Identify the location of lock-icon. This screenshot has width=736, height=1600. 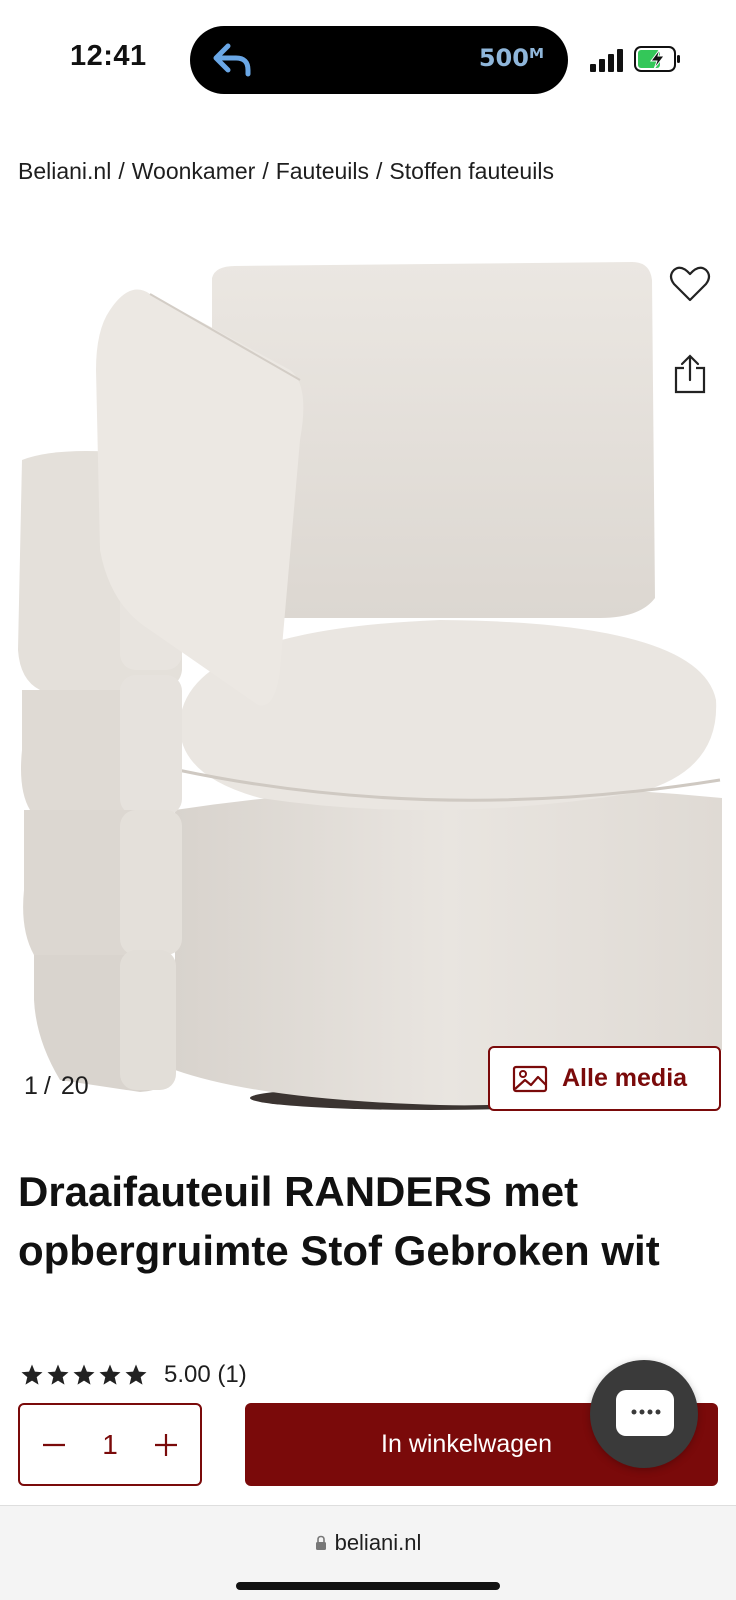
(320, 1542).